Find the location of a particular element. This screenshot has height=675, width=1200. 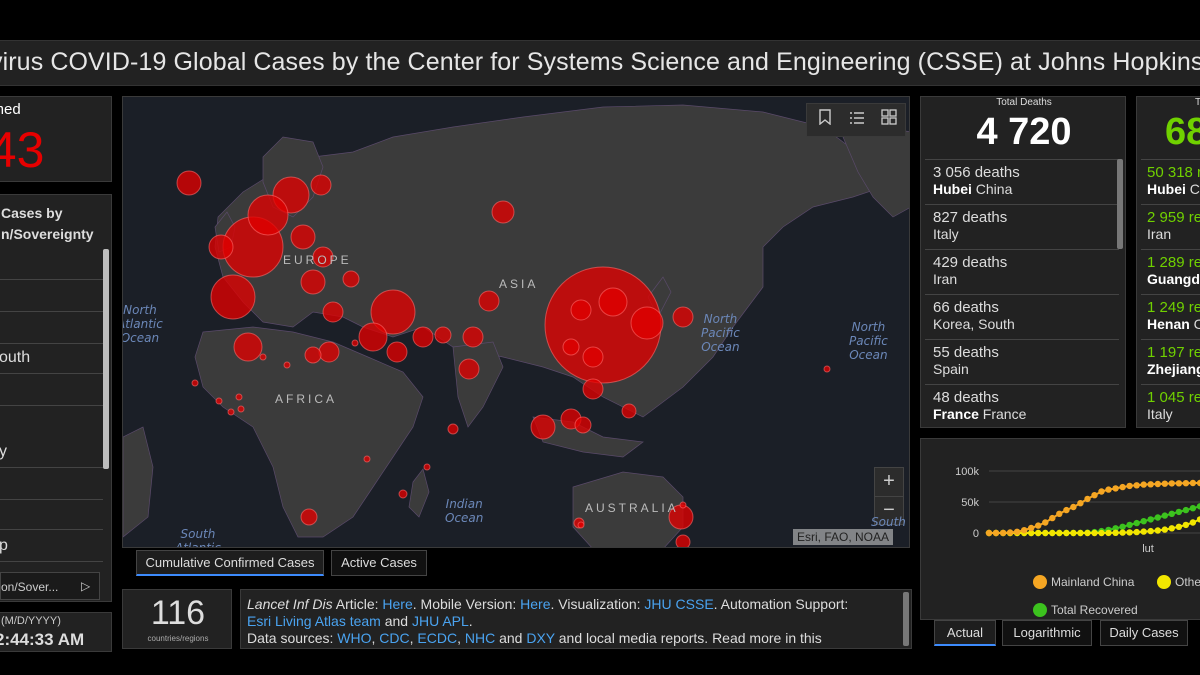

jhu-csse-link: JHU CSSE is located at coordinates (678, 604).